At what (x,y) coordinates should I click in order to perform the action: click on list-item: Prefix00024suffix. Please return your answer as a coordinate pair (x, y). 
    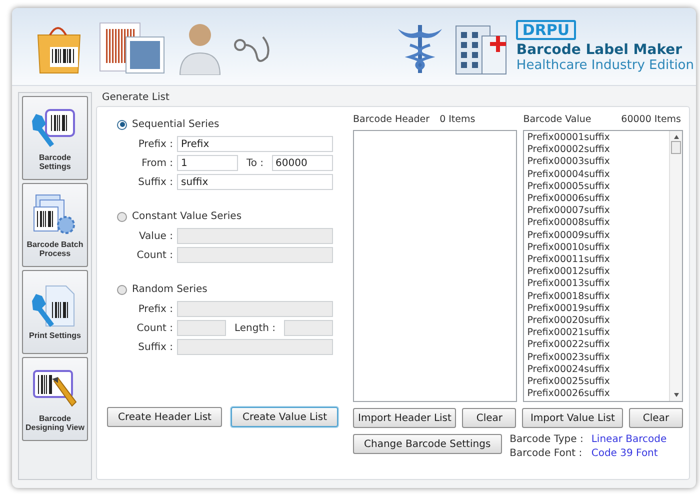
    Looking at the image, I should click on (596, 370).